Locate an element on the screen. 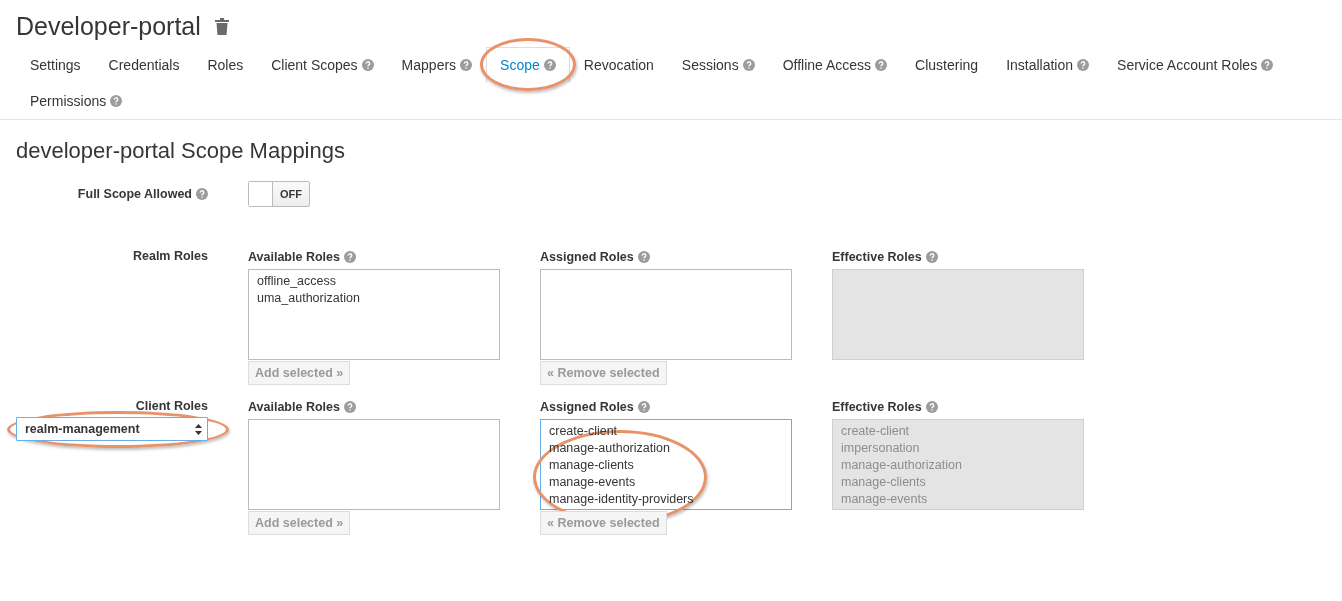 The height and width of the screenshot is (601, 1342). client-select: realm-management is located at coordinates (112, 429).